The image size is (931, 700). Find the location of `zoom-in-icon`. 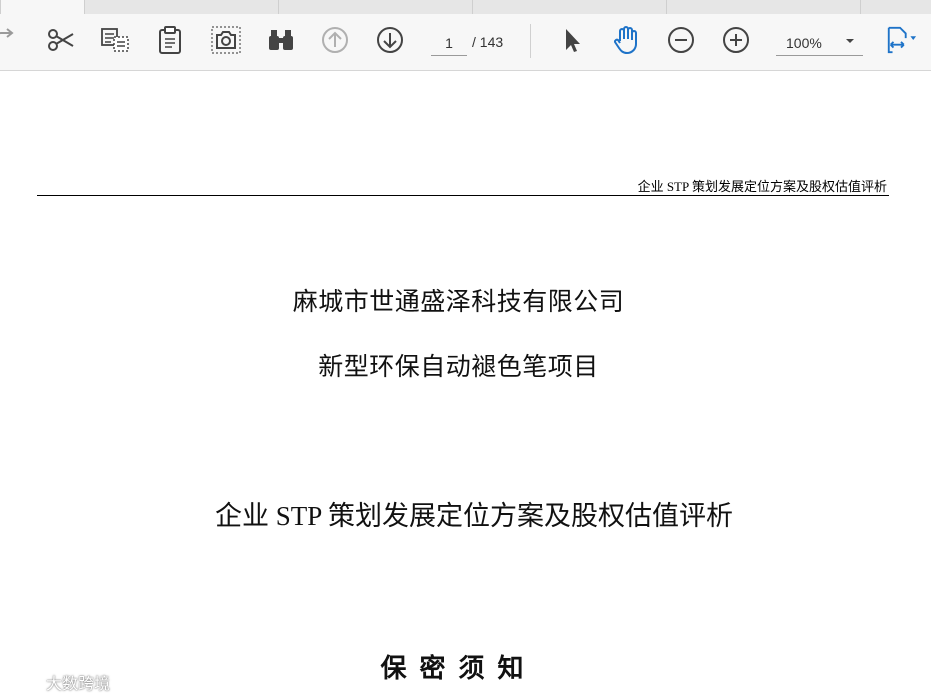

zoom-in-icon is located at coordinates (736, 40).